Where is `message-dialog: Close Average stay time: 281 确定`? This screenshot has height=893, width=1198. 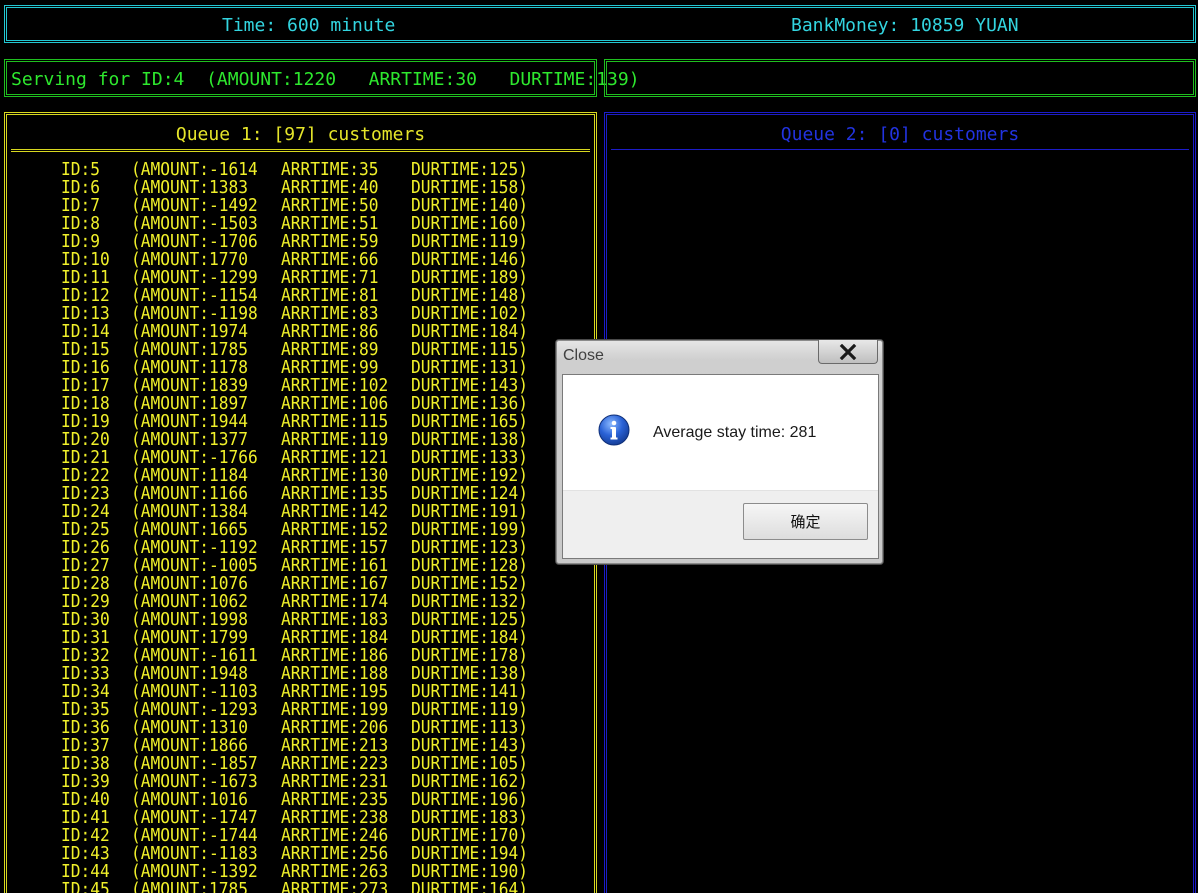
message-dialog: Close Average stay time: 281 确定 is located at coordinates (719, 452).